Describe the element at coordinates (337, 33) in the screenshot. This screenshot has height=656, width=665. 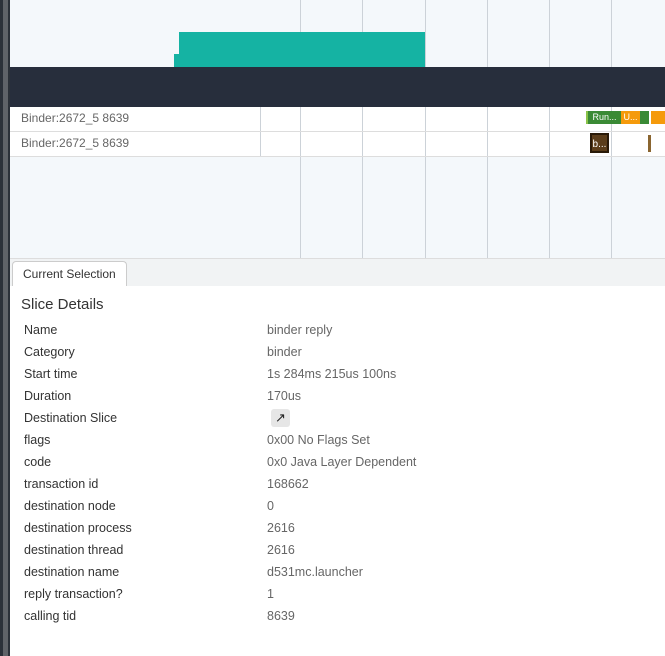
I see `cpu-track-area` at that location.